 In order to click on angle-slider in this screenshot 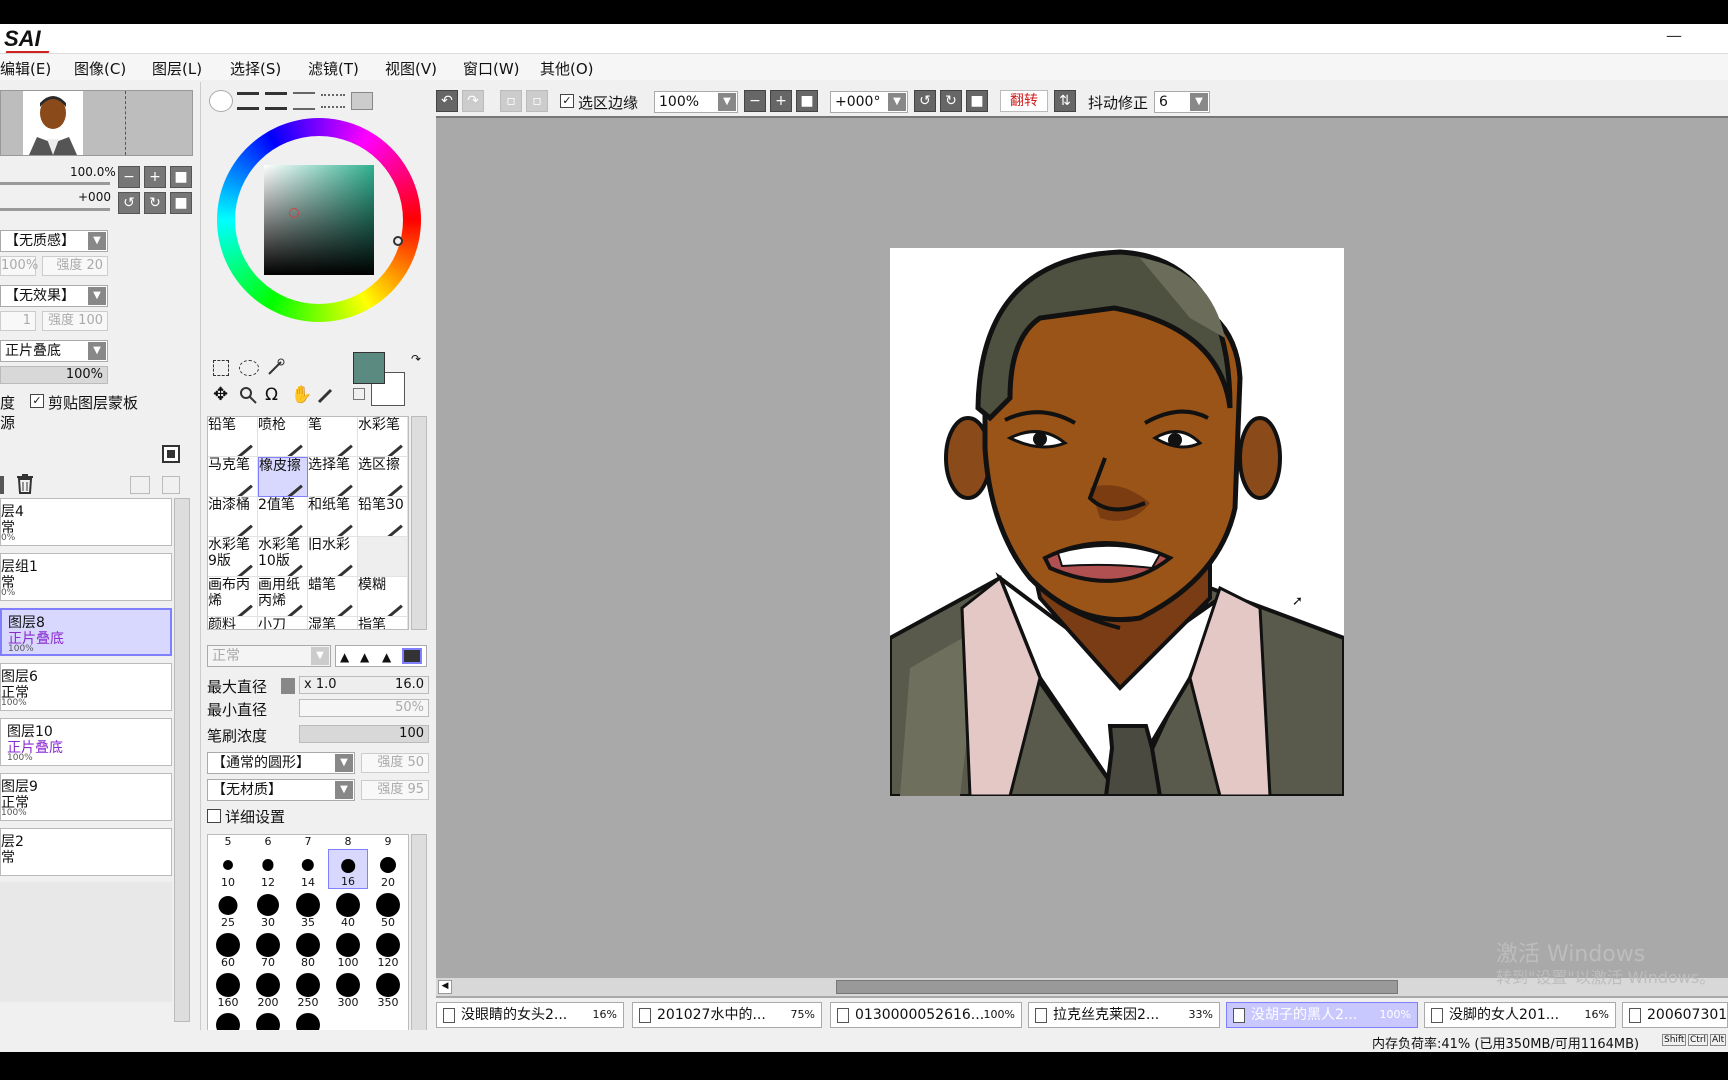, I will do `click(55, 209)`.